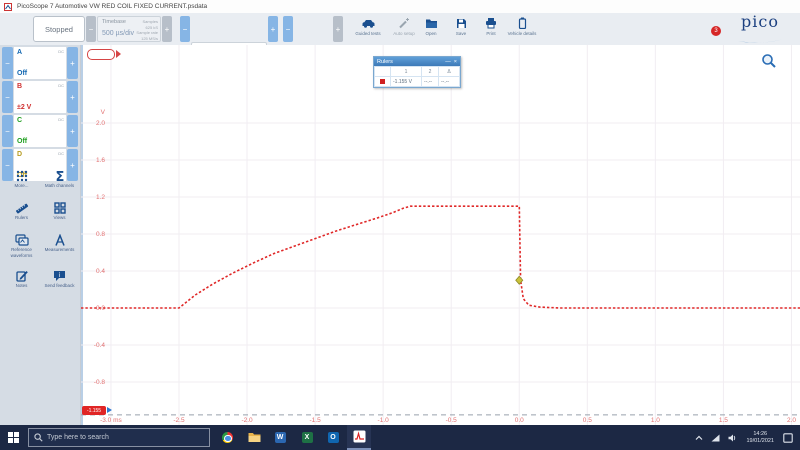  Describe the element at coordinates (404, 22) in the screenshot. I see `wand-icon` at that location.